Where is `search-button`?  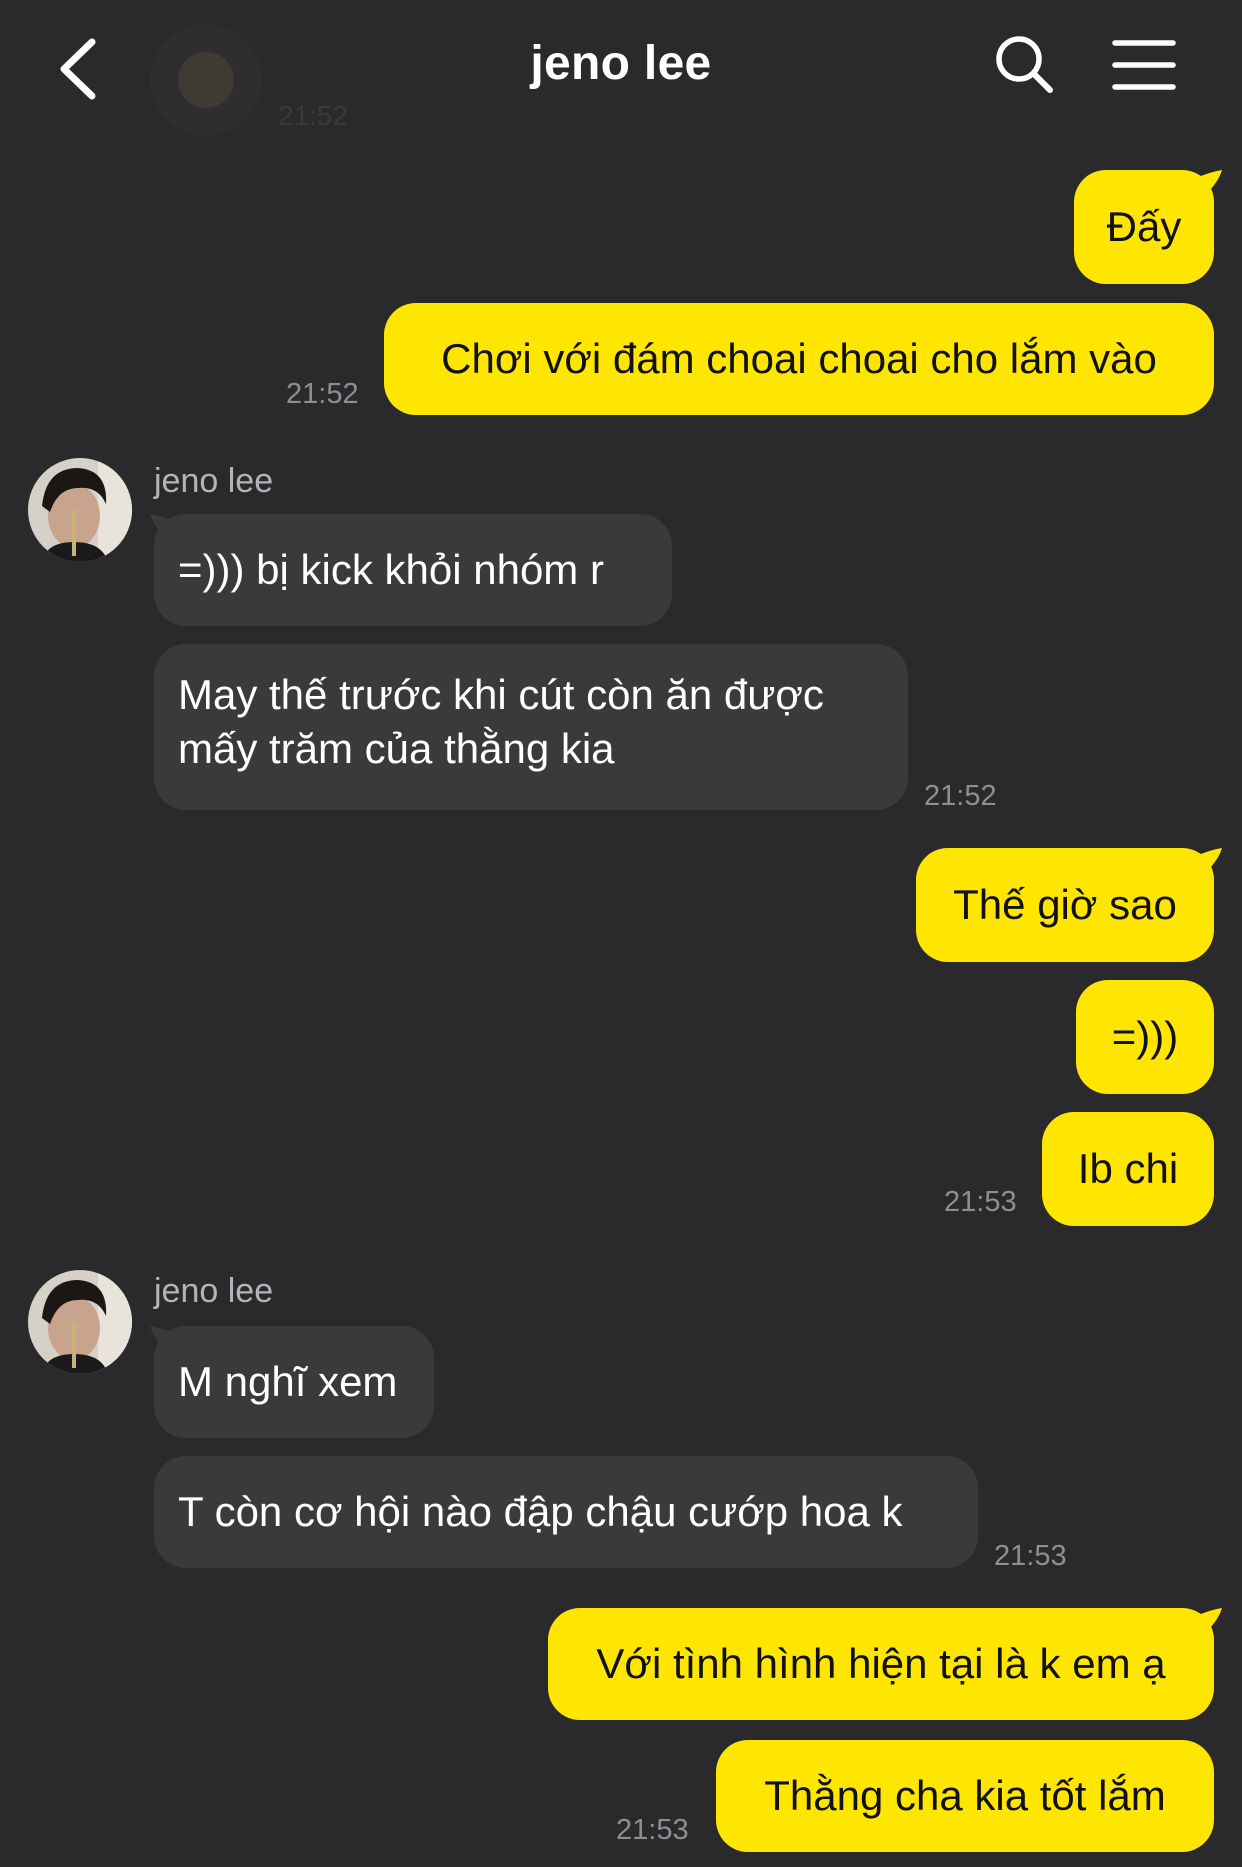
search-button is located at coordinates (1024, 64).